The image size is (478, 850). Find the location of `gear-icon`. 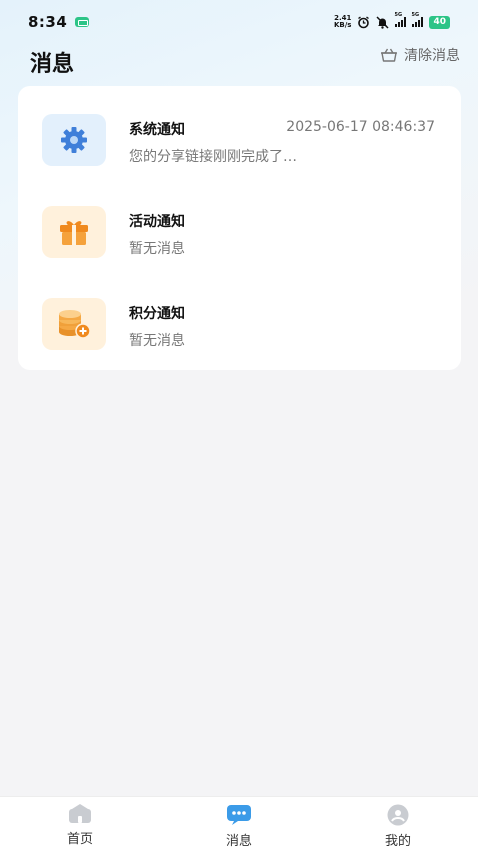

gear-icon is located at coordinates (74, 140).